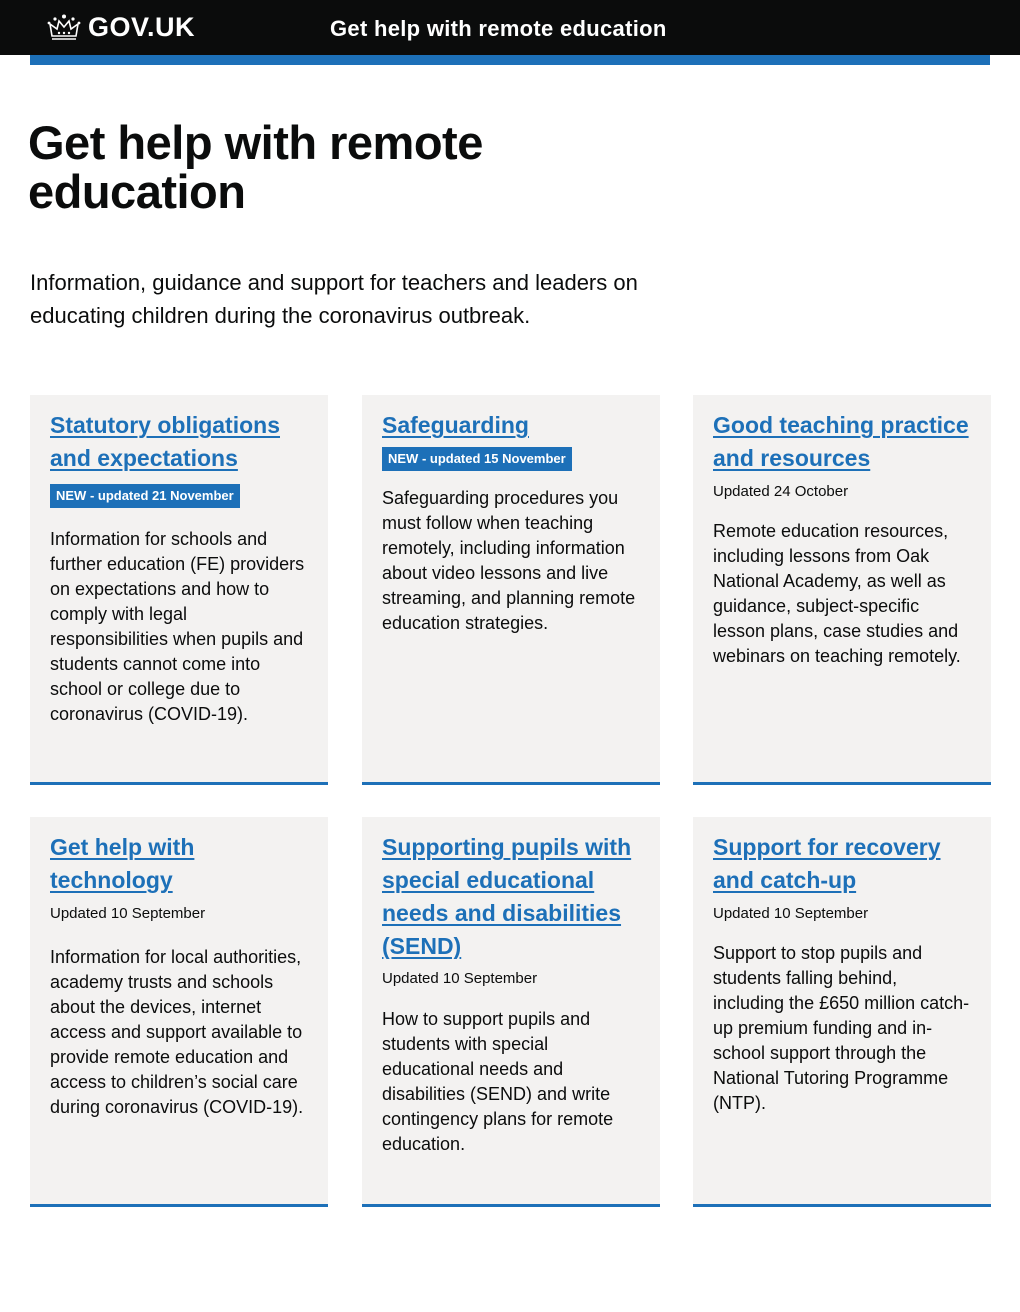  What do you see at coordinates (64, 27) in the screenshot?
I see `crown-icon` at bounding box center [64, 27].